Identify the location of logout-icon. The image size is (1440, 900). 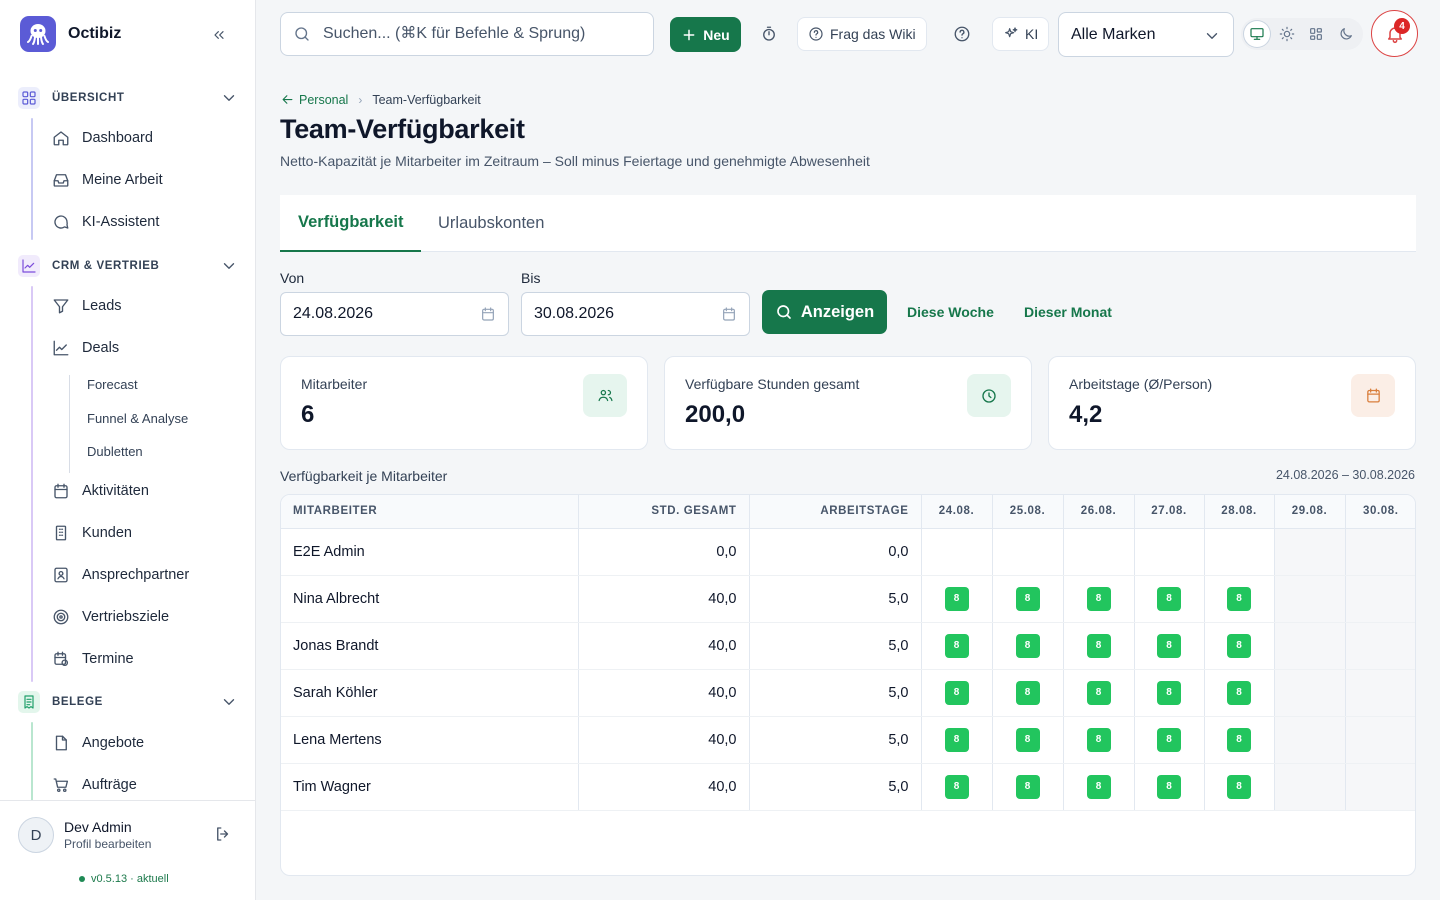
(223, 834).